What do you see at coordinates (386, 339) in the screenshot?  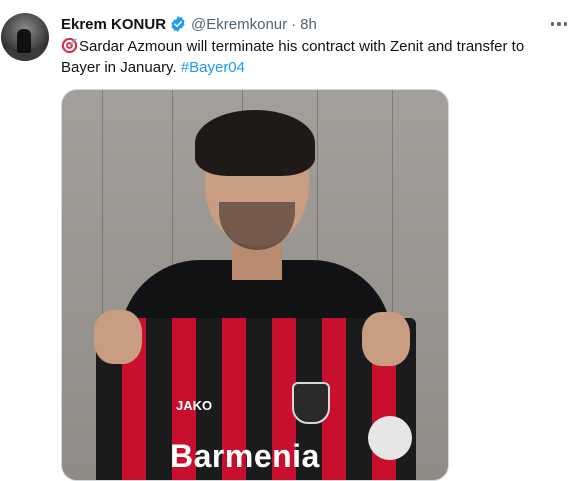 I see `right-hand` at bounding box center [386, 339].